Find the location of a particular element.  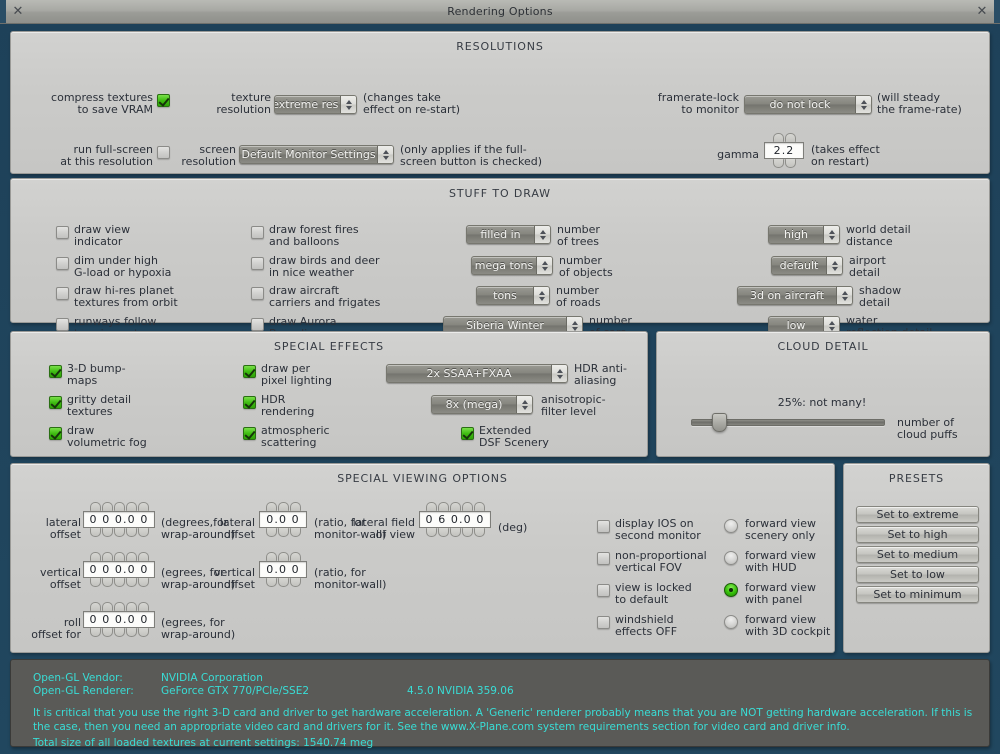

dropdown-anisotropic-filter: 8x (mega) is located at coordinates (482, 404).